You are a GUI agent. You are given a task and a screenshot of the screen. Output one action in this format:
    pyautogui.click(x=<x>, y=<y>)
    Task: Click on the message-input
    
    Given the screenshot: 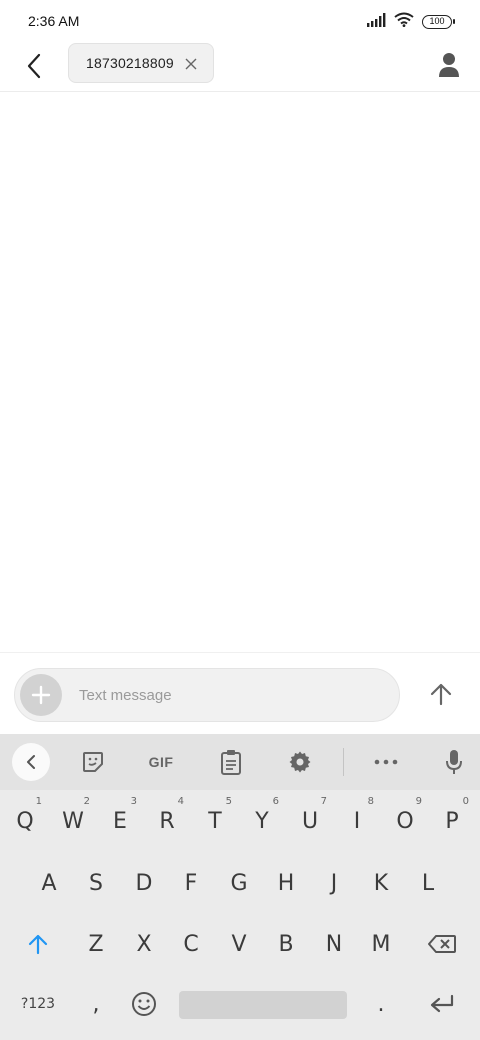 What is the action you would take?
    pyautogui.click(x=229, y=695)
    